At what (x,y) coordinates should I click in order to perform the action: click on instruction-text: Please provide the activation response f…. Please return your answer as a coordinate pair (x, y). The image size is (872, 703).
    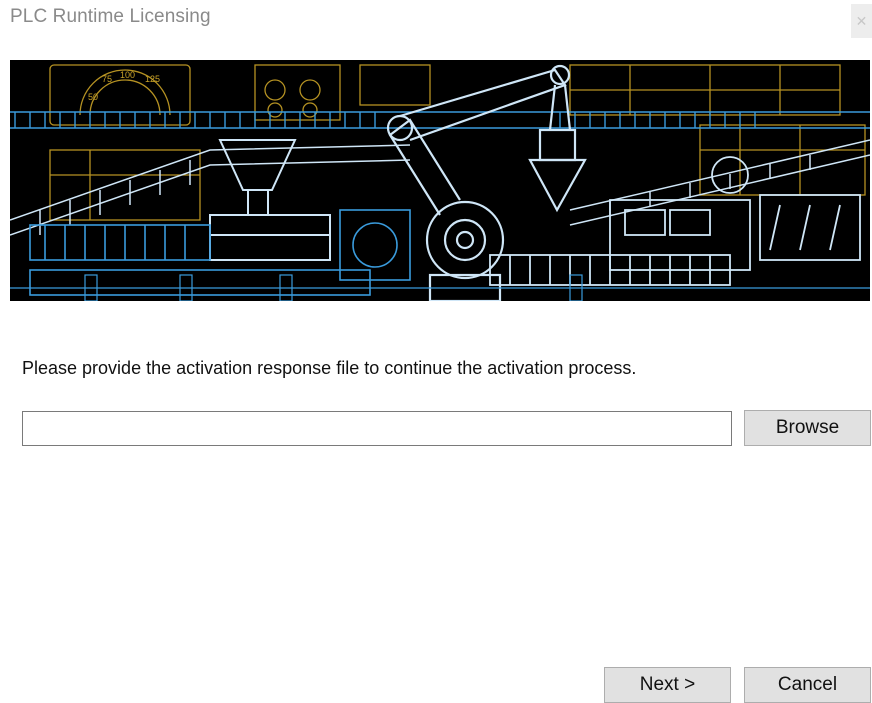
    Looking at the image, I should click on (329, 368).